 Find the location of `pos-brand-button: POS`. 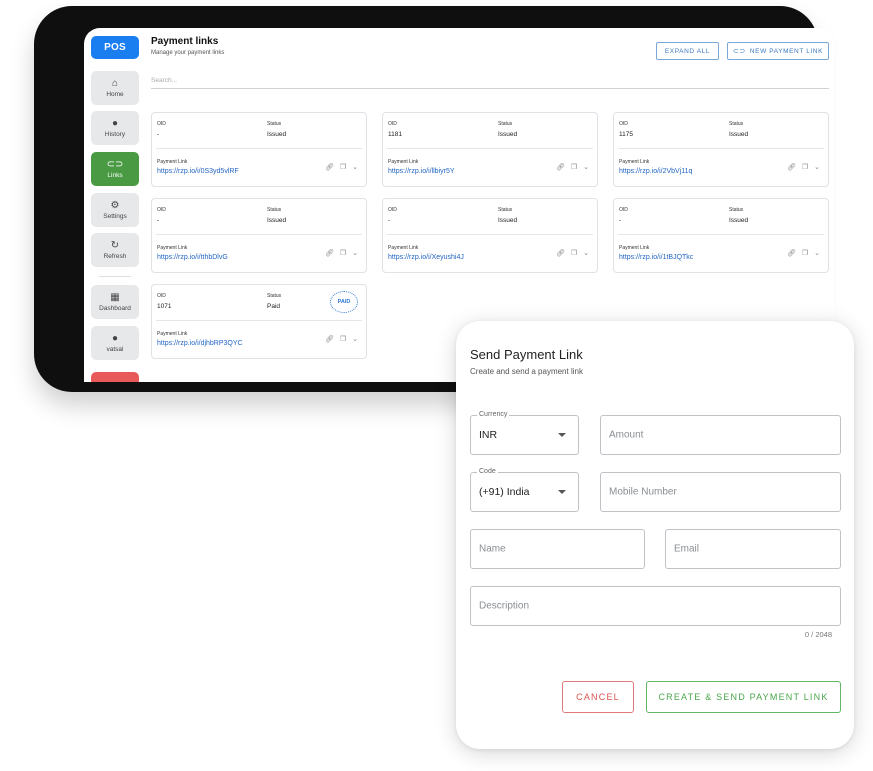

pos-brand-button: POS is located at coordinates (115, 47).